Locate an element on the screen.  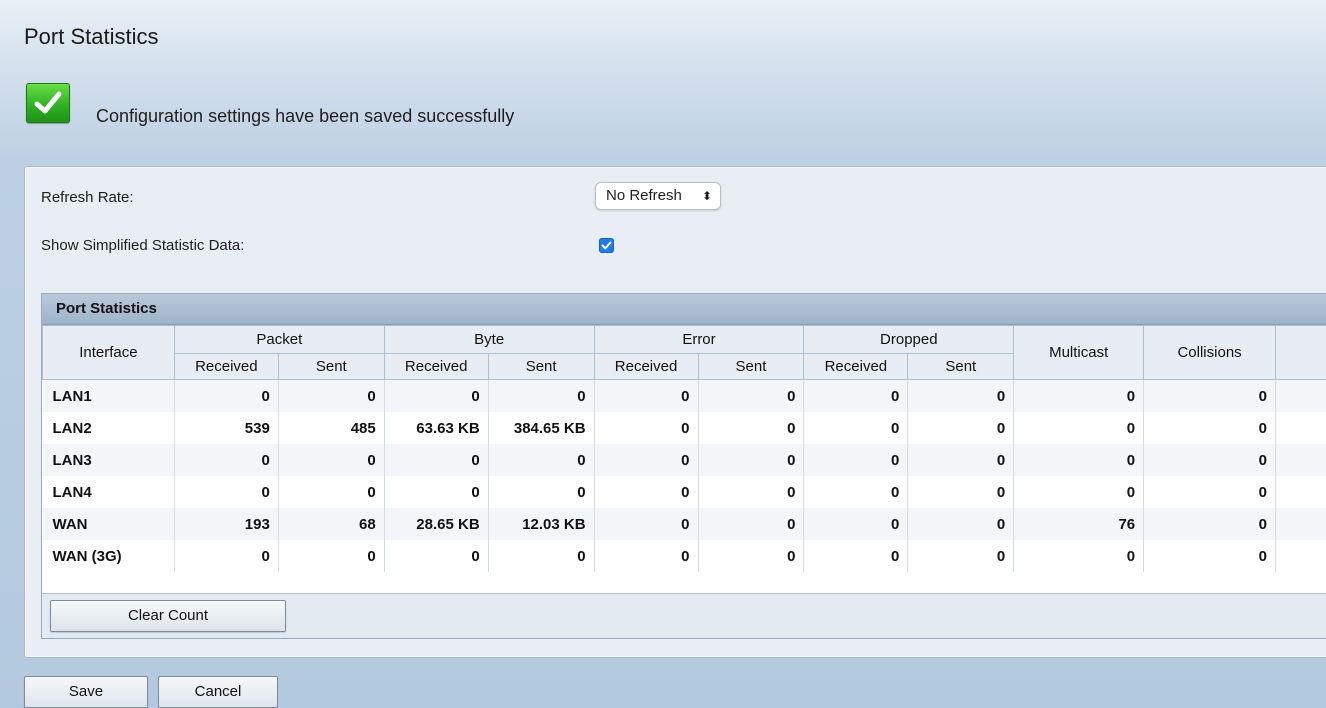
refresh-rate-value: No Refresh is located at coordinates (644, 195).